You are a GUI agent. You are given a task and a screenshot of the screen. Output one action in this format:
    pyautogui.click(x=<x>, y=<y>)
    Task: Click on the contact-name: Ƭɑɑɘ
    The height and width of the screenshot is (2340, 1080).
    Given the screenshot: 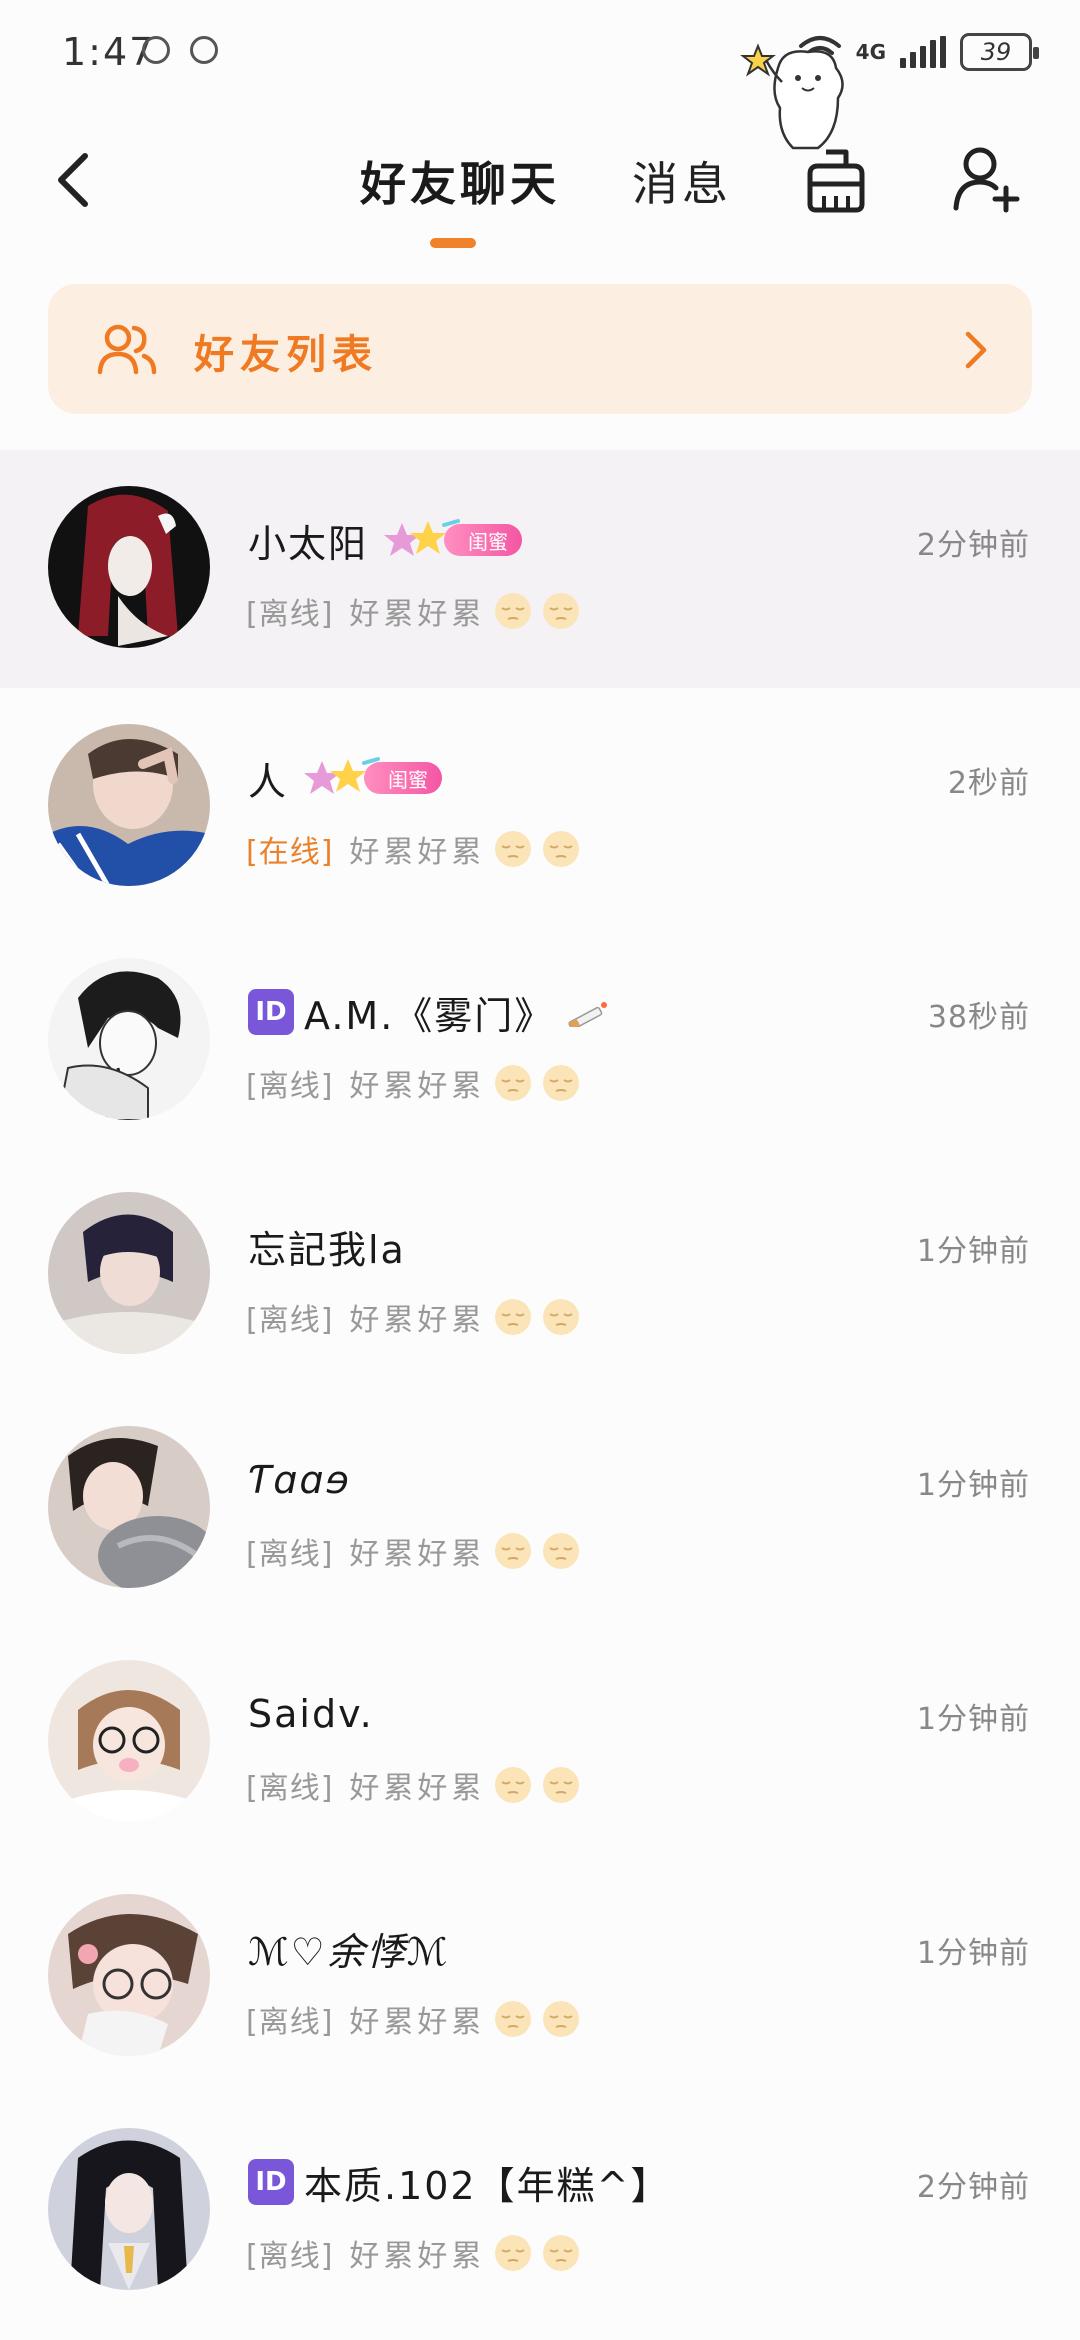 What is the action you would take?
    pyautogui.click(x=299, y=1480)
    